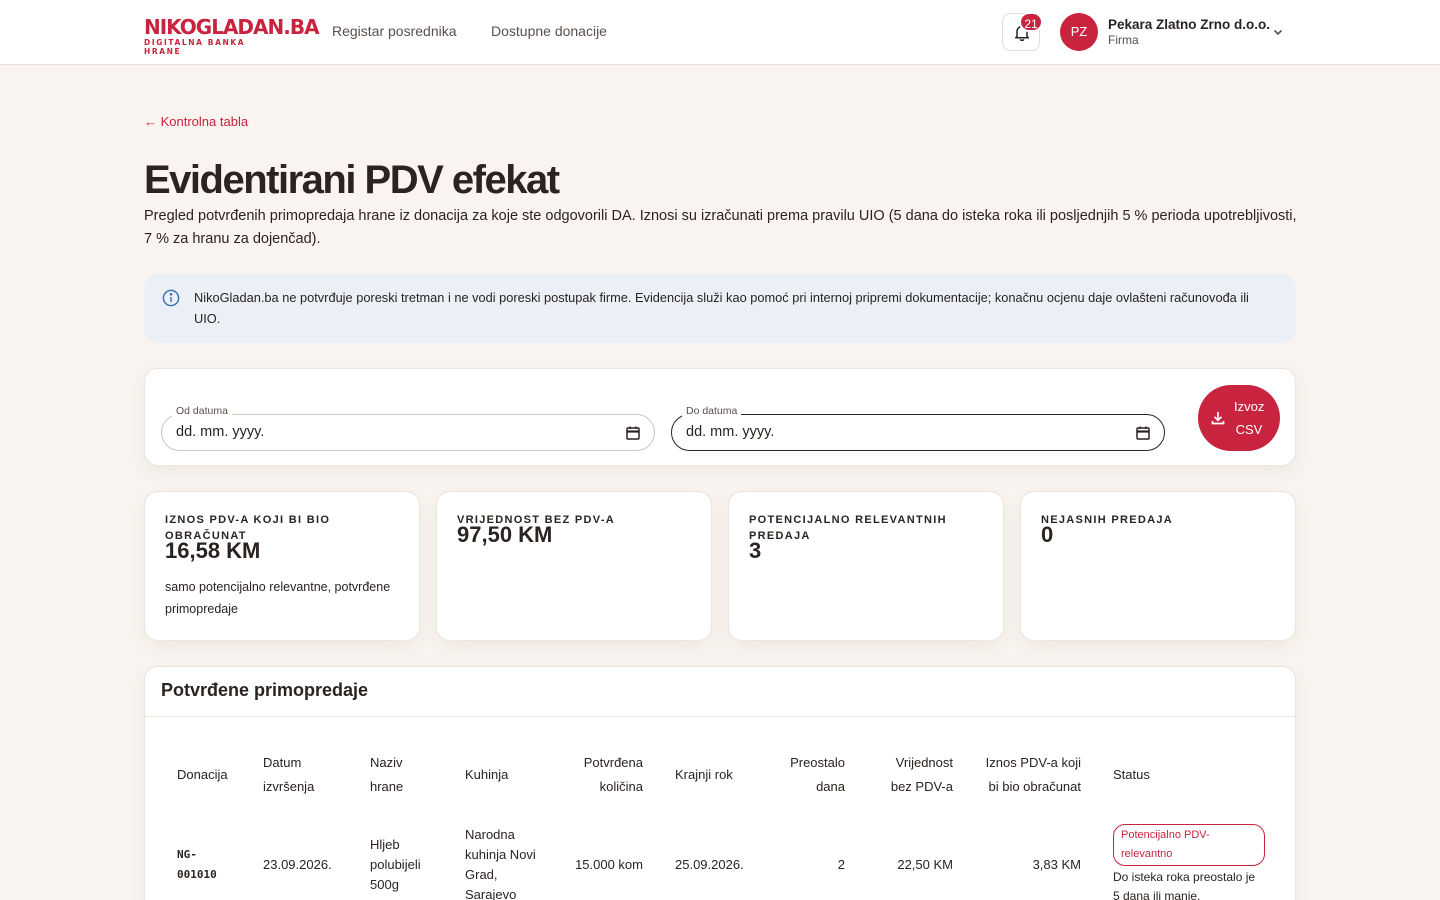 The width and height of the screenshot is (1440, 900). Describe the element at coordinates (500, 863) in the screenshot. I see `cell-kitchen: Narodna kuhinja Novi Grad, Sarajevo` at that location.